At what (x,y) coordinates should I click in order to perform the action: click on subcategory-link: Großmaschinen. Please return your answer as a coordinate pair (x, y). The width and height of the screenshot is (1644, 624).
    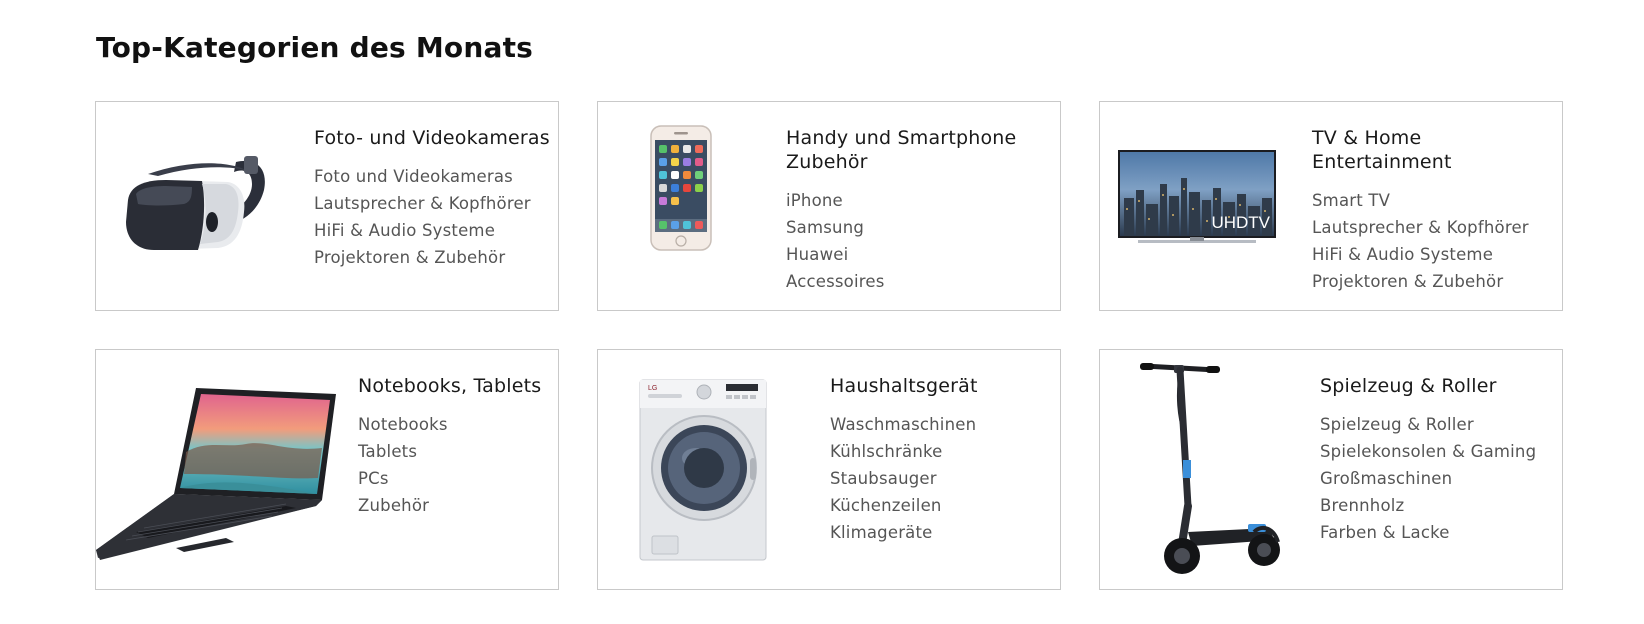
    Looking at the image, I should click on (1439, 478).